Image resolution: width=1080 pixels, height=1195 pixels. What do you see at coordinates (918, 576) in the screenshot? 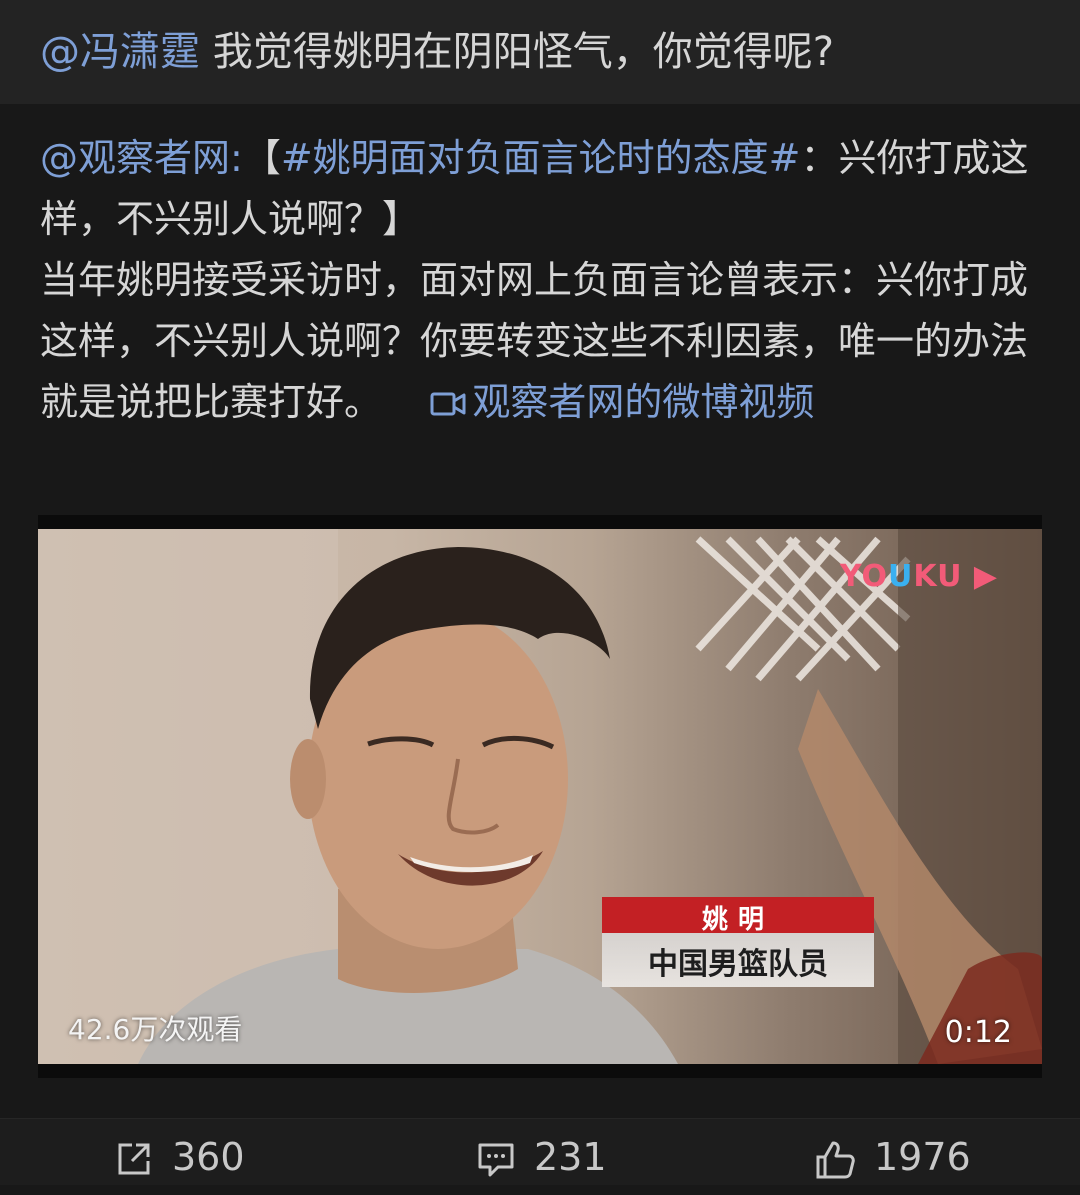
I see `youku-logo: YOUKU ▶` at bounding box center [918, 576].